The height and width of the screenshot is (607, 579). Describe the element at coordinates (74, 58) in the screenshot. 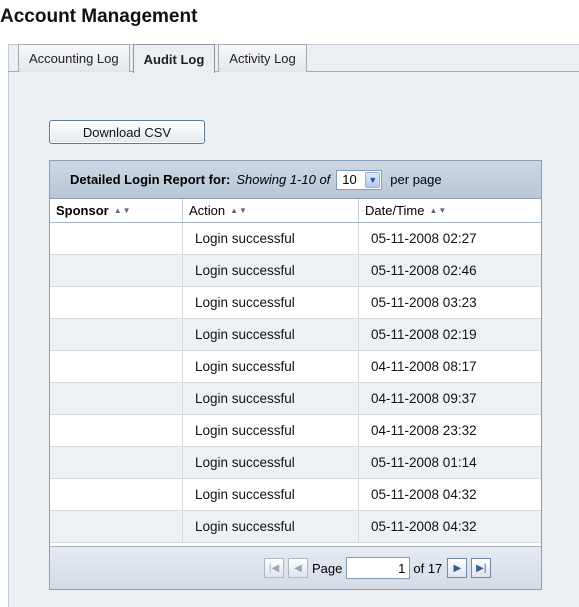

I see `tab-accounting-log: Accounting Log` at that location.